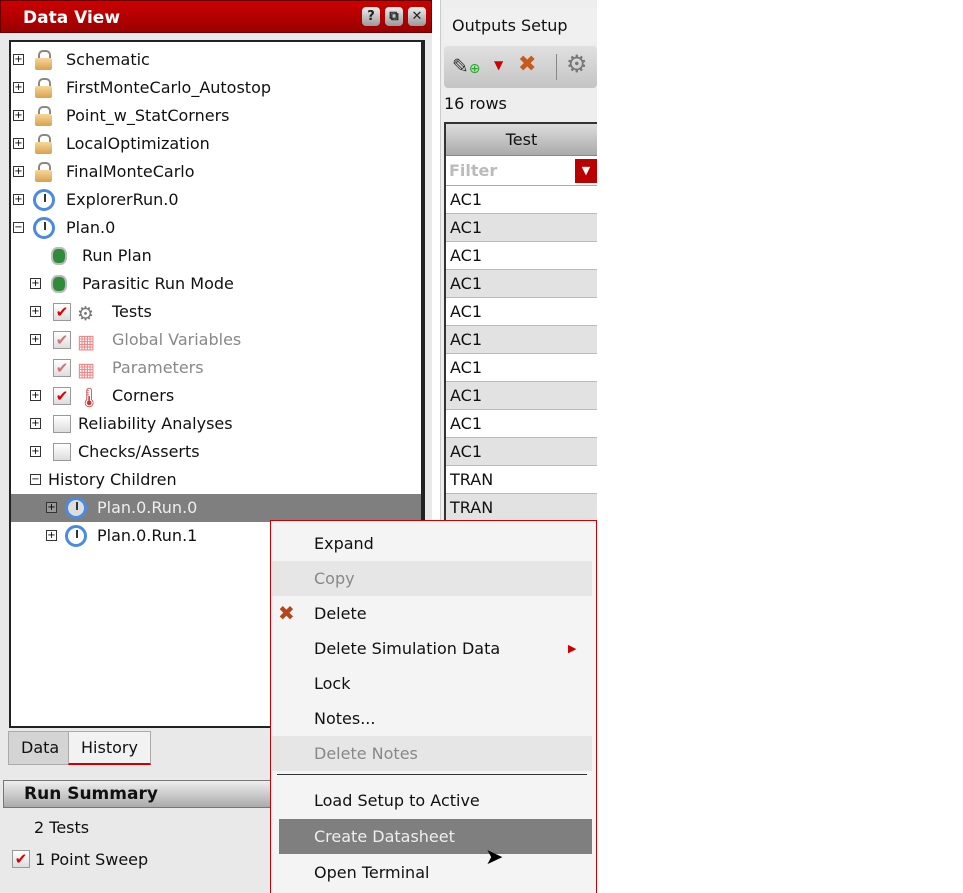 Image resolution: width=963 pixels, height=893 pixels. What do you see at coordinates (216, 368) in the screenshot?
I see `tree-item: ✔ ▦ Parameters` at bounding box center [216, 368].